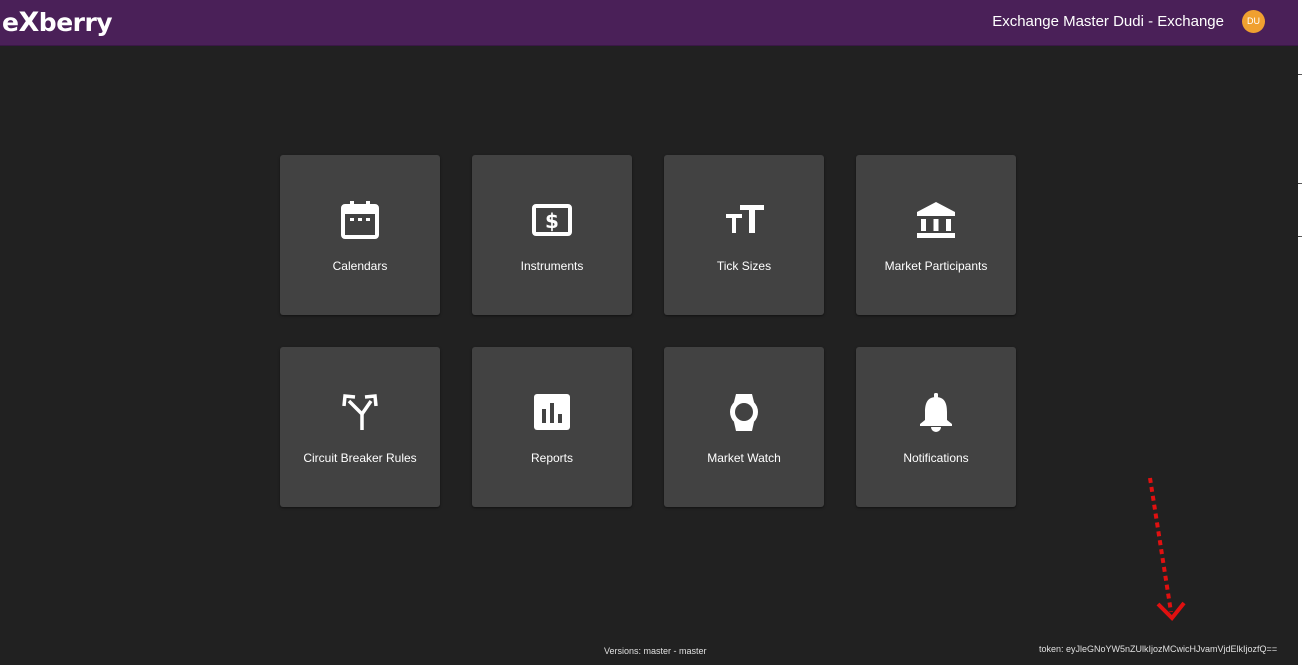 The height and width of the screenshot is (665, 1302). I want to click on tile-market-participants: Market Participants, so click(936, 235).